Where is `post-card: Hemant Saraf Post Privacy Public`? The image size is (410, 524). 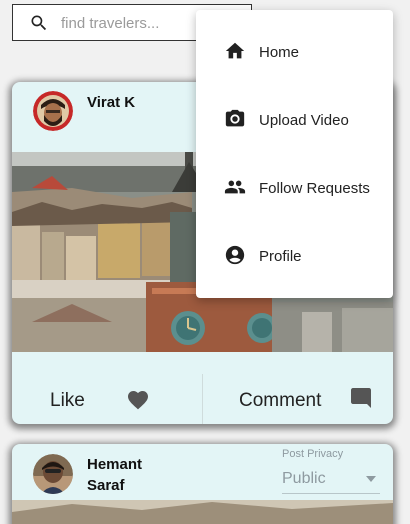
post-card: Hemant Saraf Post Privacy Public is located at coordinates (202, 484).